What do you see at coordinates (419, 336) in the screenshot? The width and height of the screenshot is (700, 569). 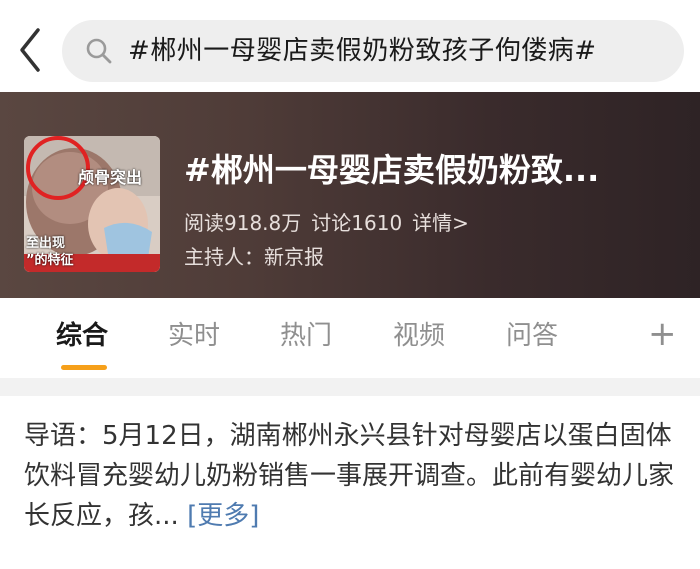 I see `tab-video: 视频` at bounding box center [419, 336].